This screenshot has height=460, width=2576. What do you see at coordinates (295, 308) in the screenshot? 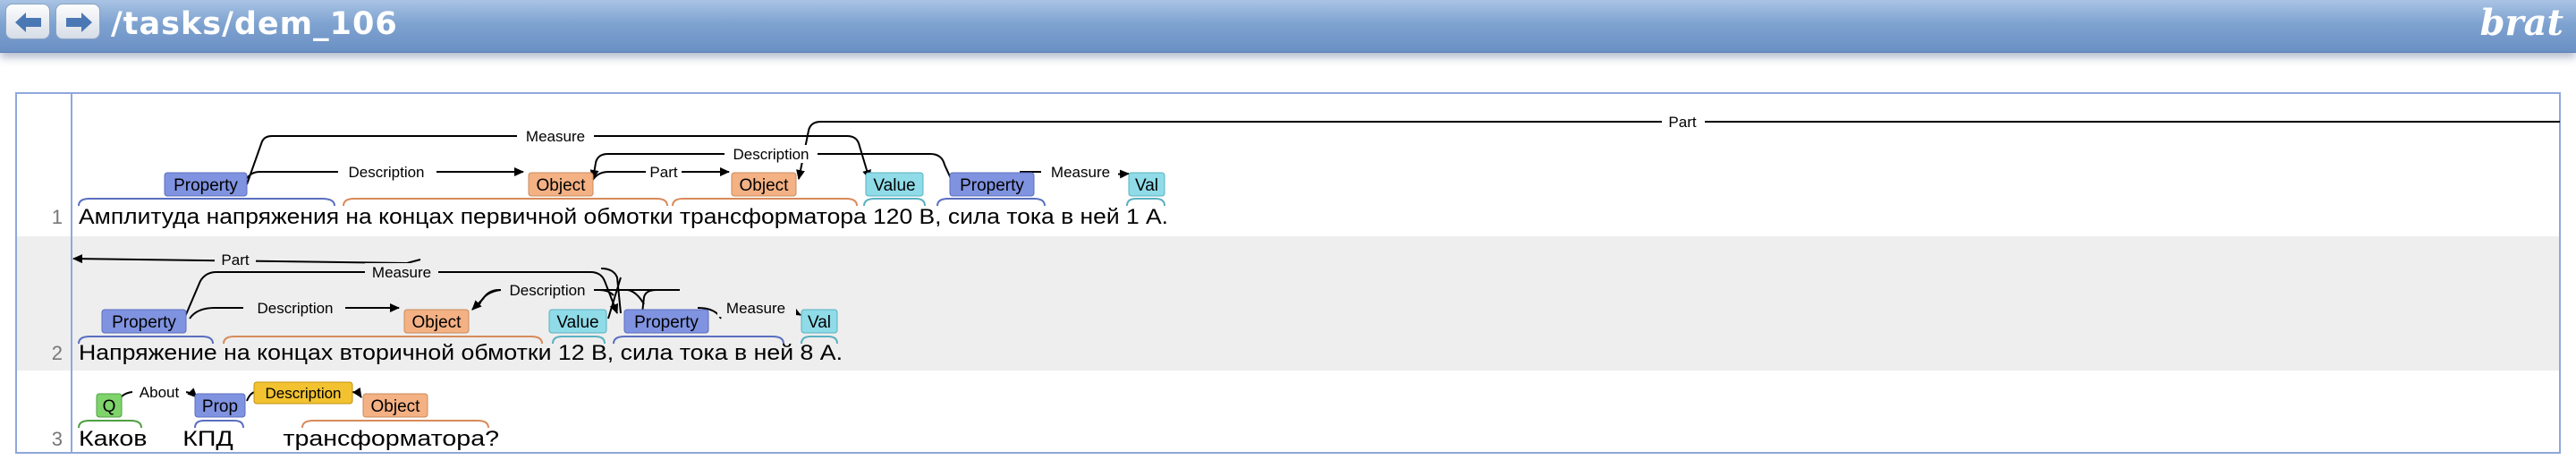
I see `arc-label-description-3: Description` at bounding box center [295, 308].